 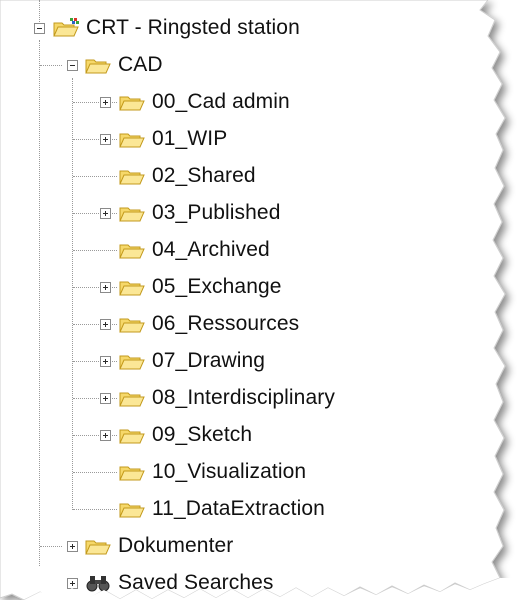 I want to click on tree-item-folder: 05_Exchange, so click(x=200, y=287).